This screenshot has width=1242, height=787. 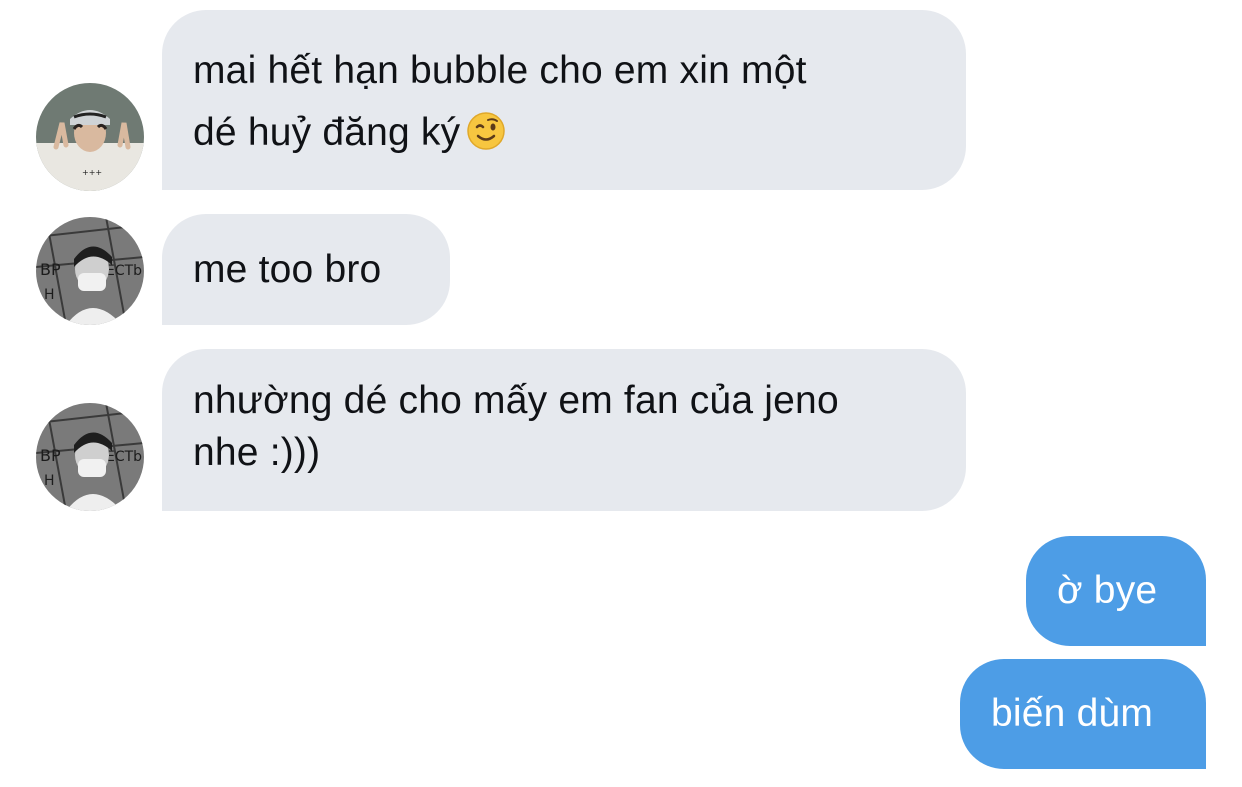 I want to click on outgoing-message-2: biến dùm, so click(x=1083, y=714).